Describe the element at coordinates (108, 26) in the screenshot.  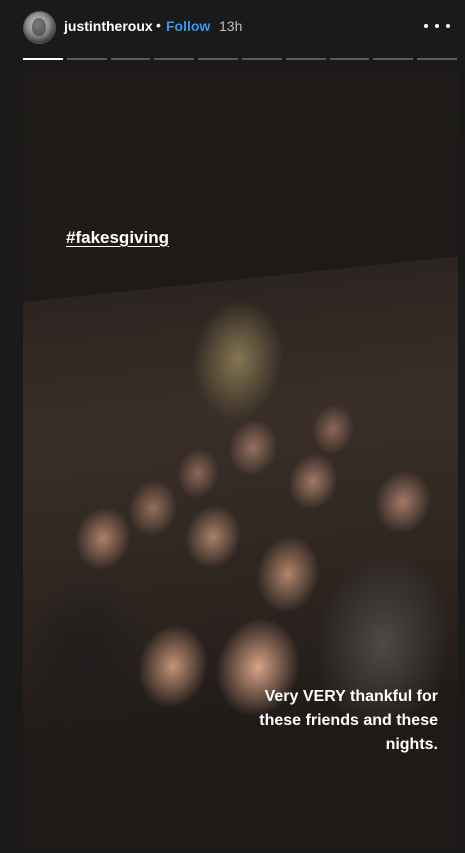
I see `username-link: justintheroux` at that location.